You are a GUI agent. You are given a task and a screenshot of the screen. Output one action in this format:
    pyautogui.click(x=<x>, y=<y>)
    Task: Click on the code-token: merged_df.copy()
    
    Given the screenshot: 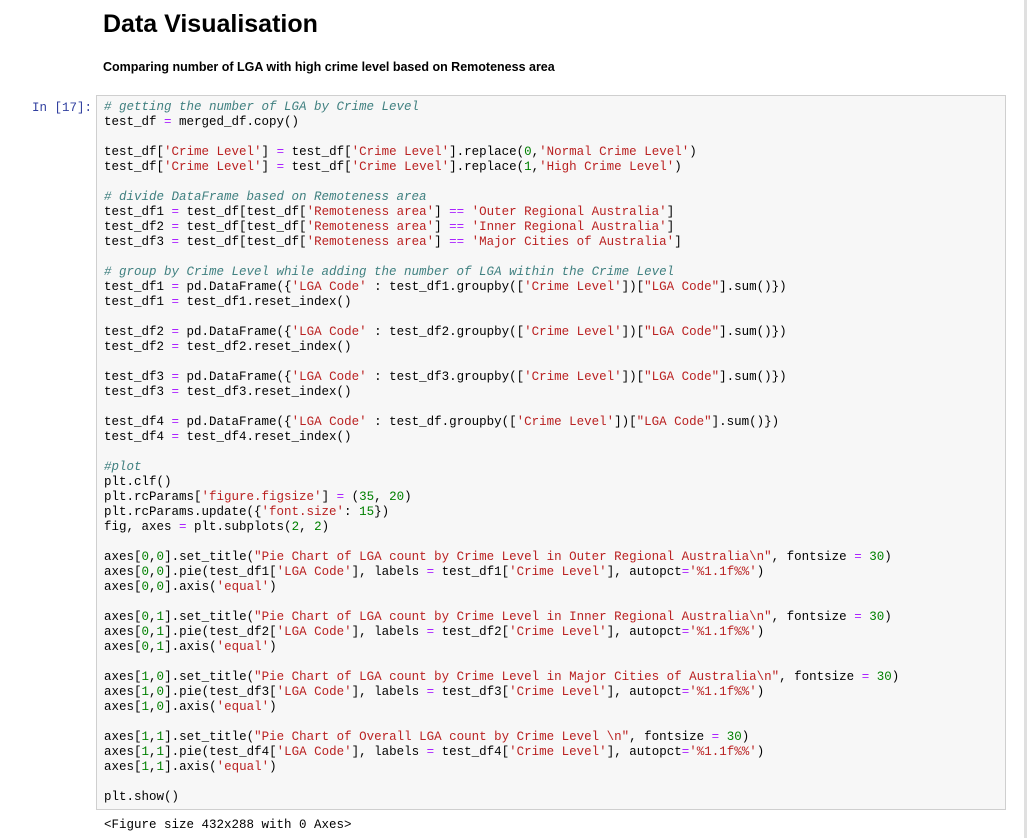 What is the action you would take?
    pyautogui.click(x=235, y=122)
    